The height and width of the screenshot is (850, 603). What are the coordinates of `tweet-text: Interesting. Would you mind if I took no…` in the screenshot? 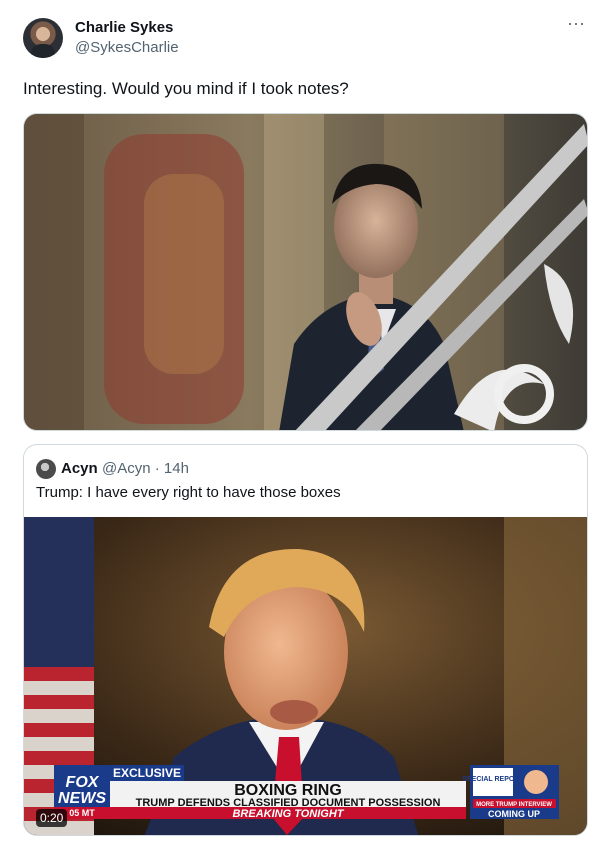 It's located at (186, 88).